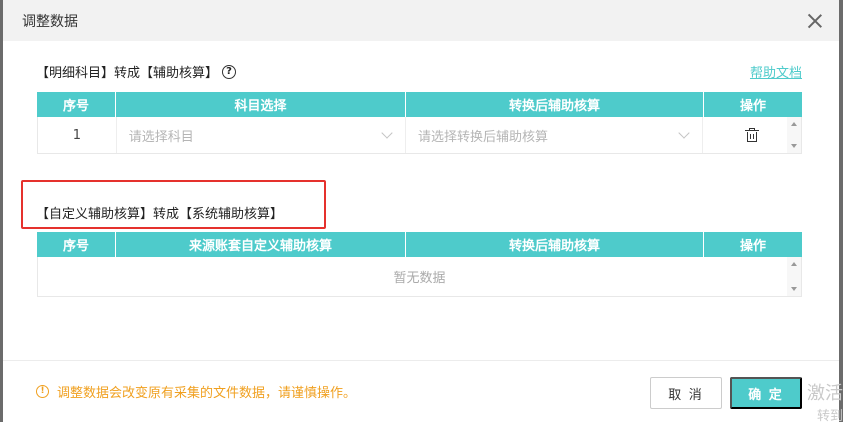  Describe the element at coordinates (483, 137) in the screenshot. I see `aux-select-placeholder: 请选择转换后辅助核算` at that location.